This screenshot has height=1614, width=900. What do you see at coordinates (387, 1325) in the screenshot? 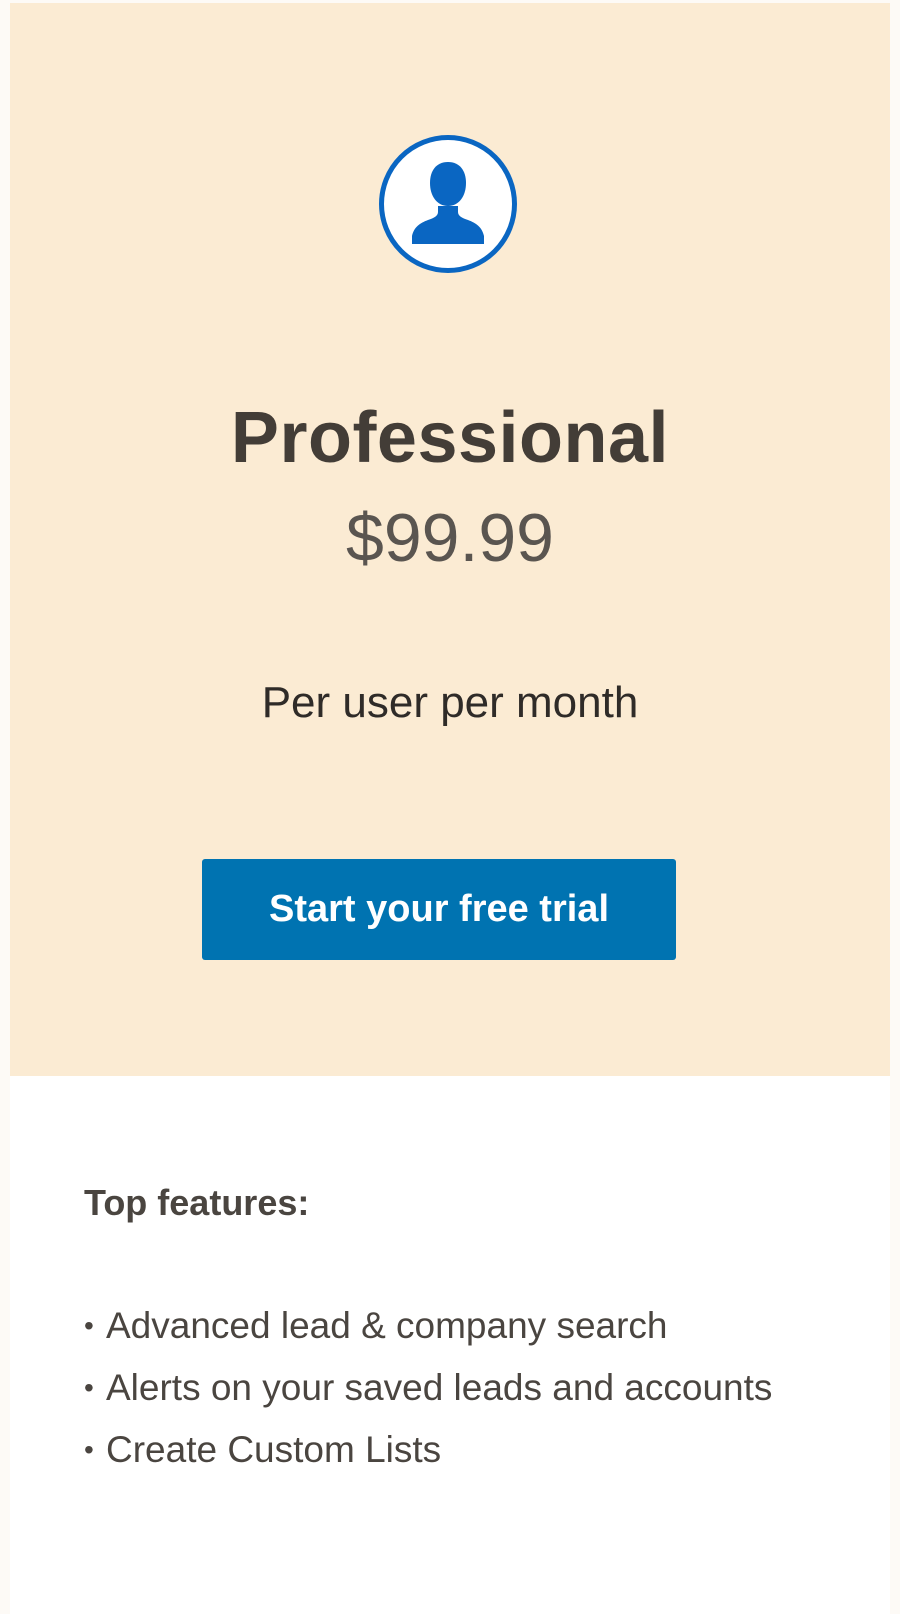
I see `feature-text: Advanced lead & company search` at bounding box center [387, 1325].